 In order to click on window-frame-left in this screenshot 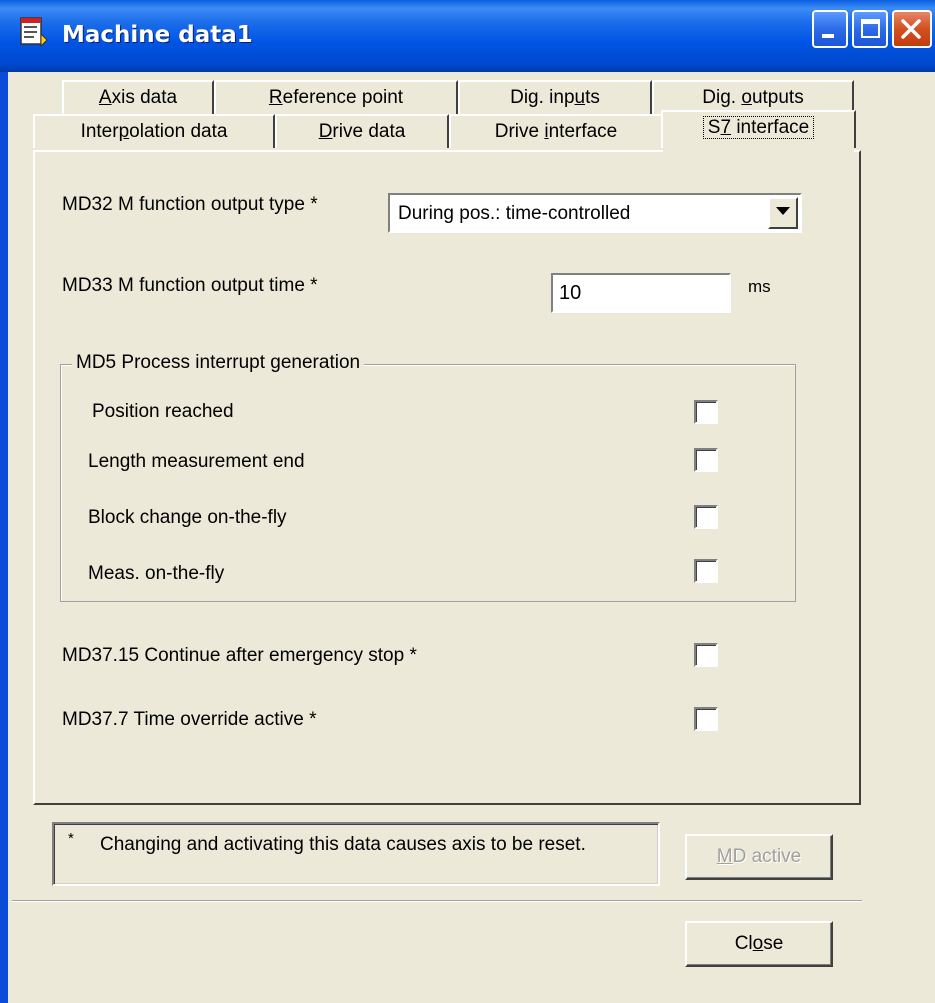, I will do `click(4, 537)`.